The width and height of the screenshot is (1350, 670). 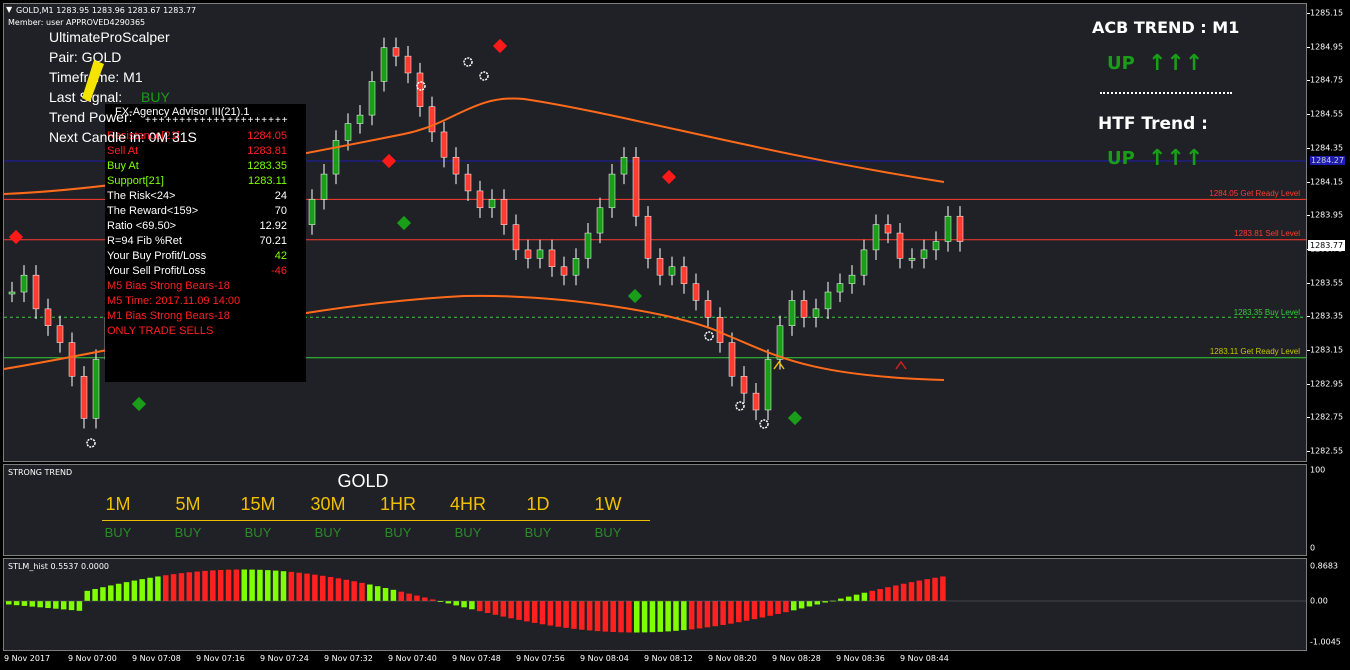 I want to click on time-tick-label: 9 Nov 07:40, so click(x=412, y=658).